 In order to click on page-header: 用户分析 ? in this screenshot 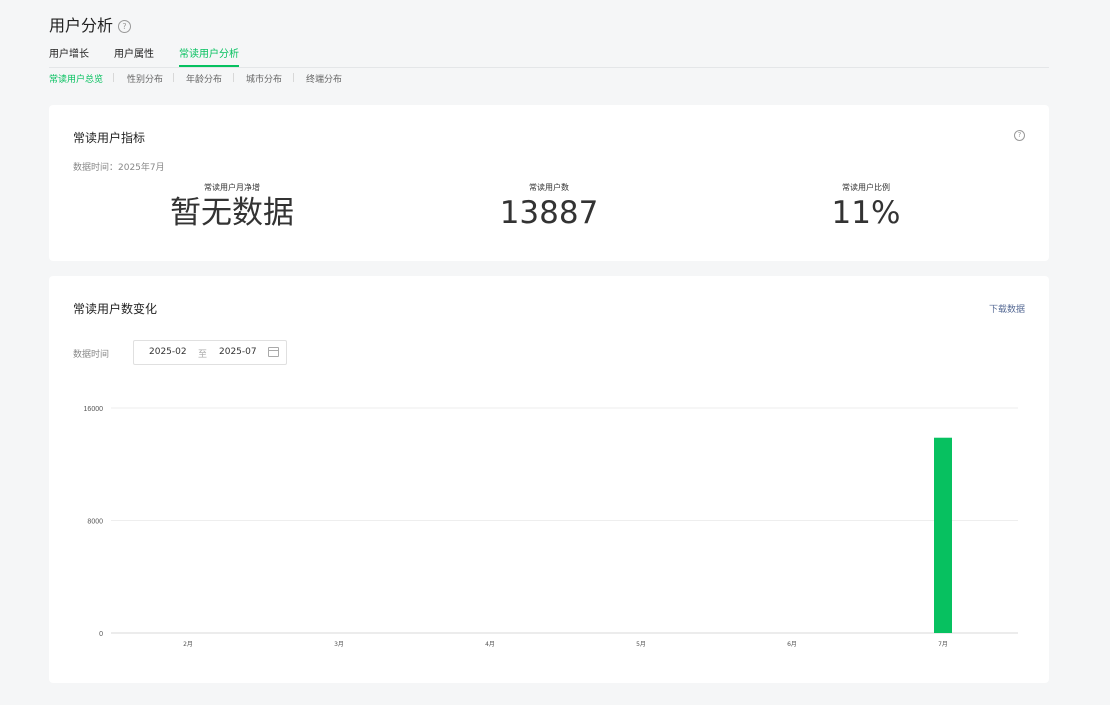, I will do `click(90, 26)`.